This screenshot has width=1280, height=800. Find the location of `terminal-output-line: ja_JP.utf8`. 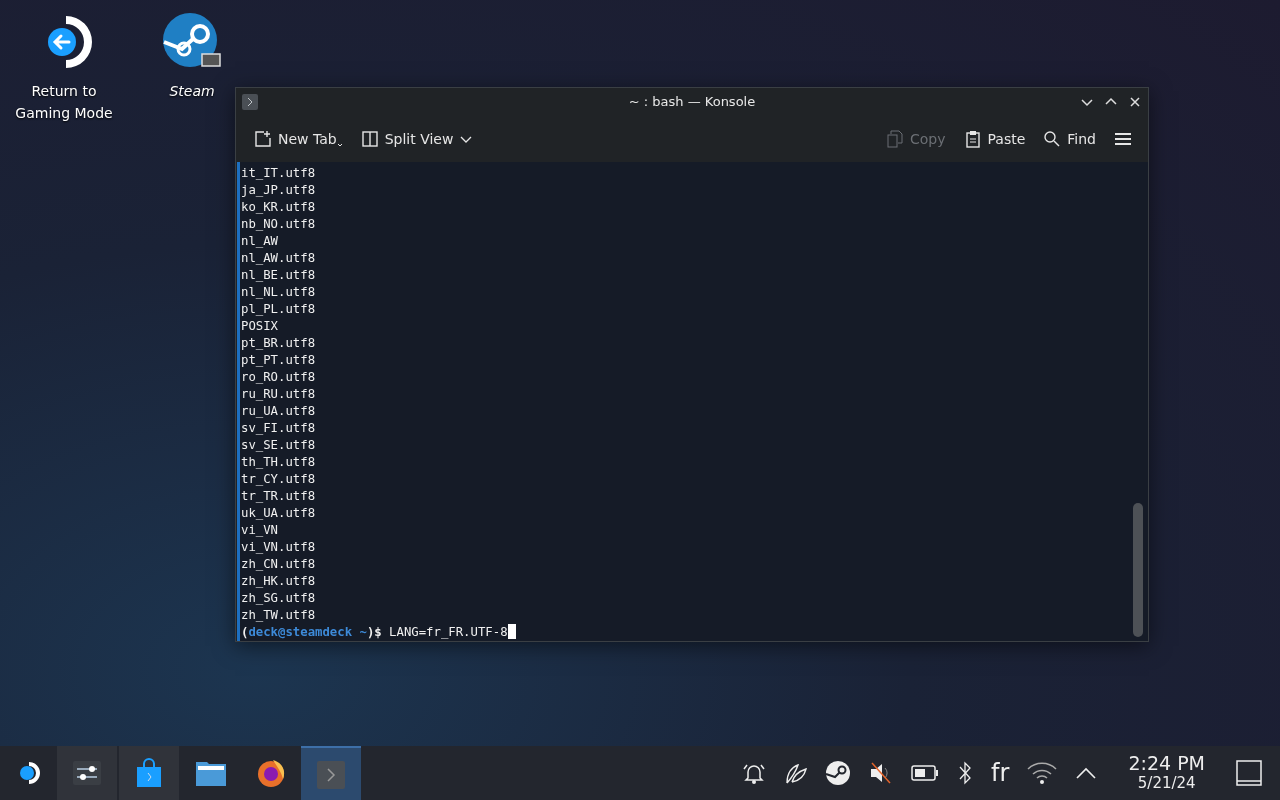

terminal-output-line: ja_JP.utf8 is located at coordinates (278, 190).